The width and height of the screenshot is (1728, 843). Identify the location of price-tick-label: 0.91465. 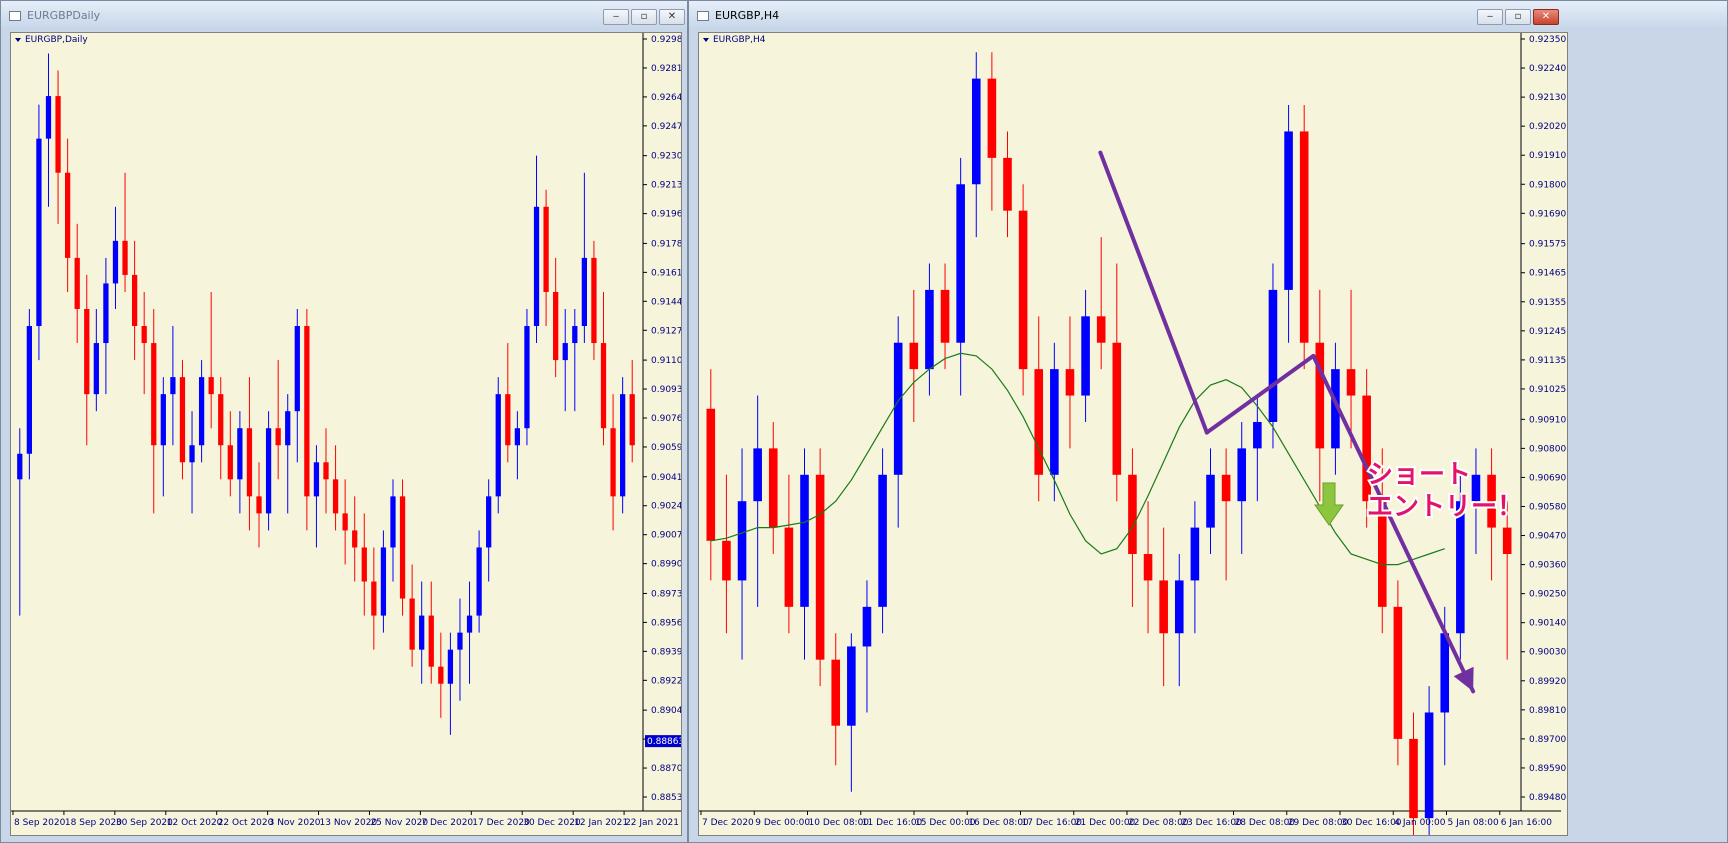
(1547, 274).